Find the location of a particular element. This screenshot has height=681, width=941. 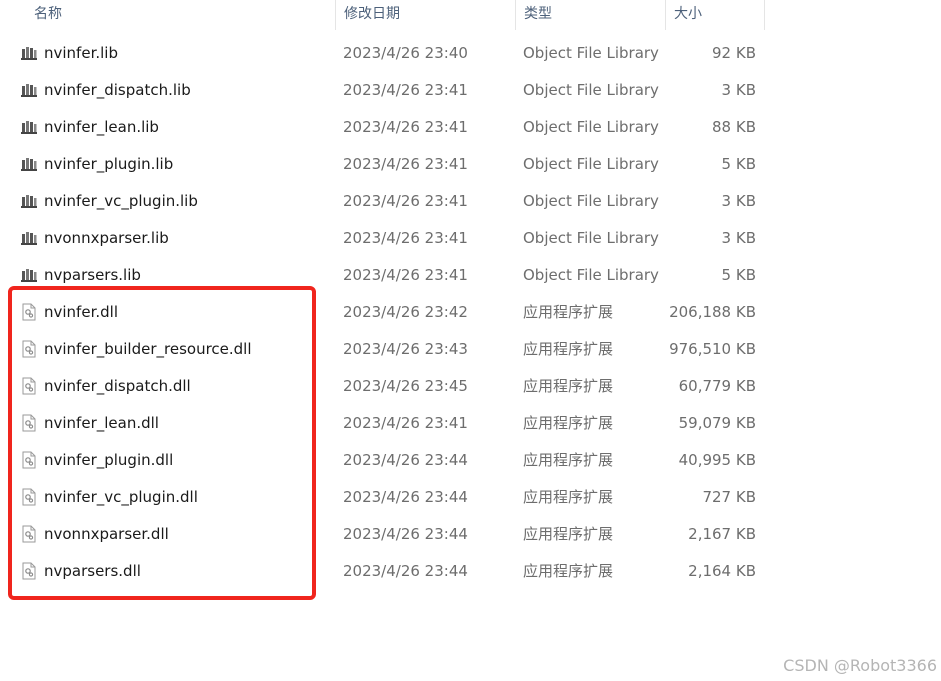

file-date: 2023/4/26 23:45 is located at coordinates (405, 386).